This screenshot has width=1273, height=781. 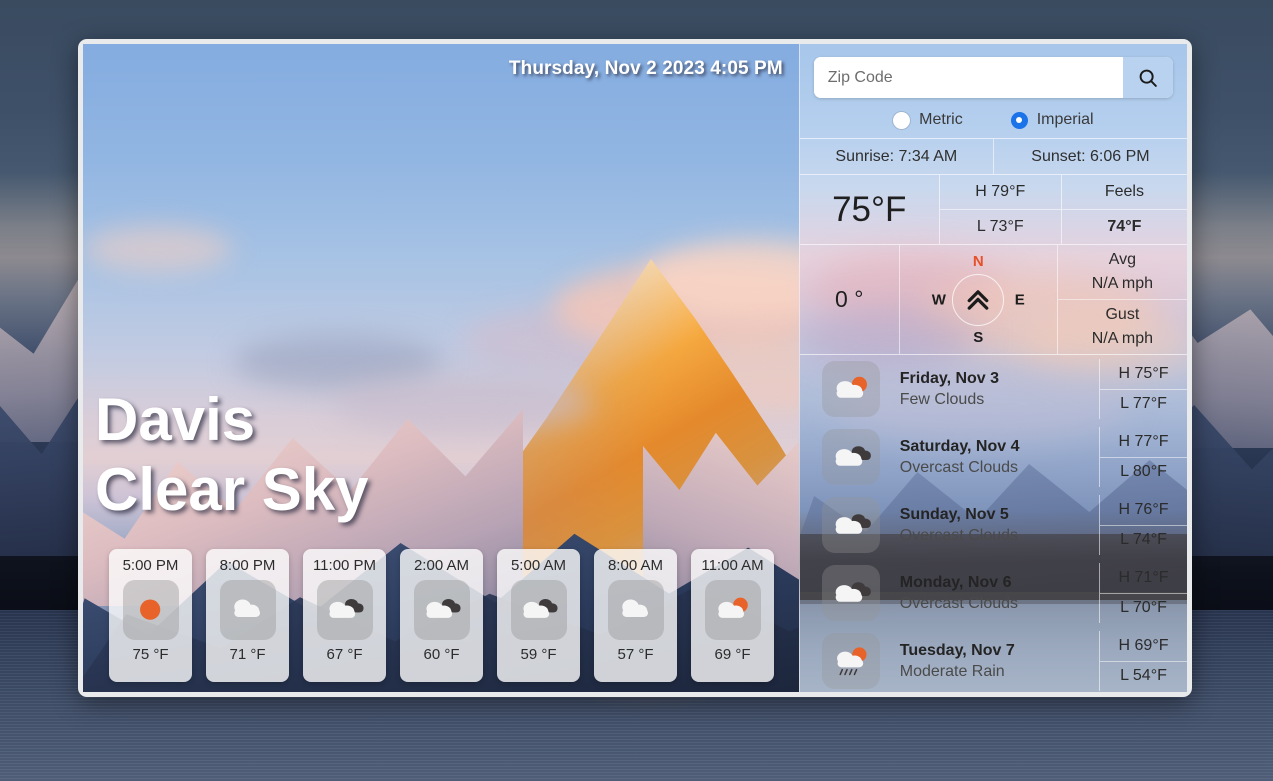 I want to click on search-bar, so click(x=993, y=77).